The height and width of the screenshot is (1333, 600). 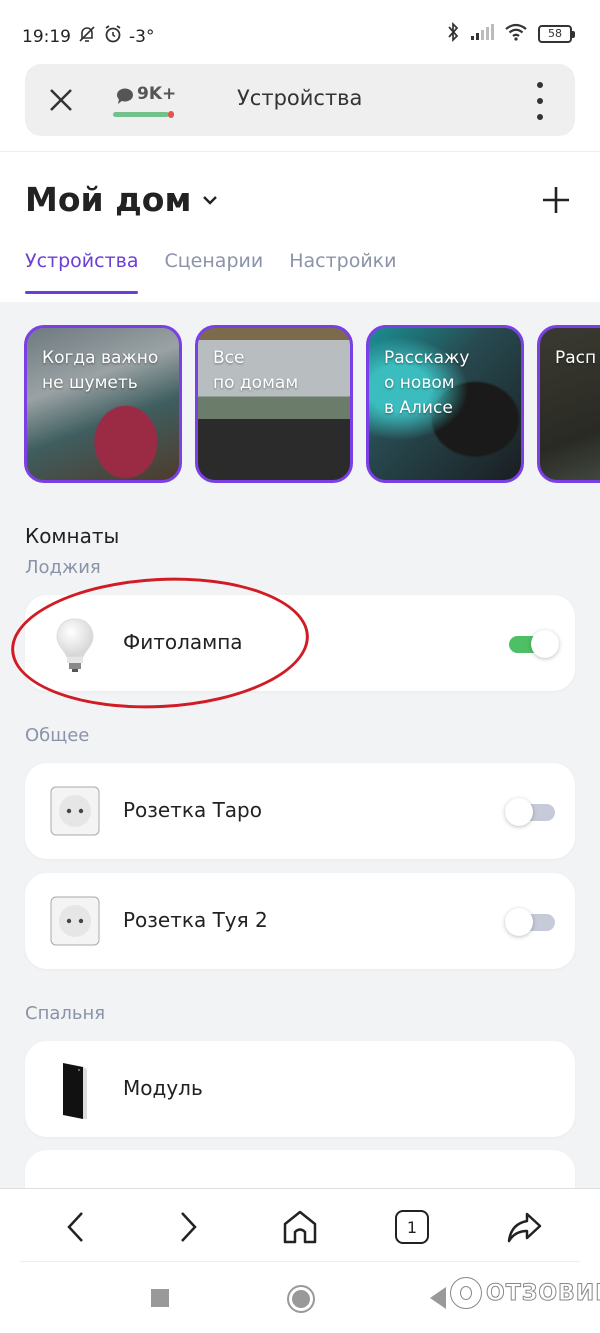 I want to click on home-icon, so click(x=300, y=1227).